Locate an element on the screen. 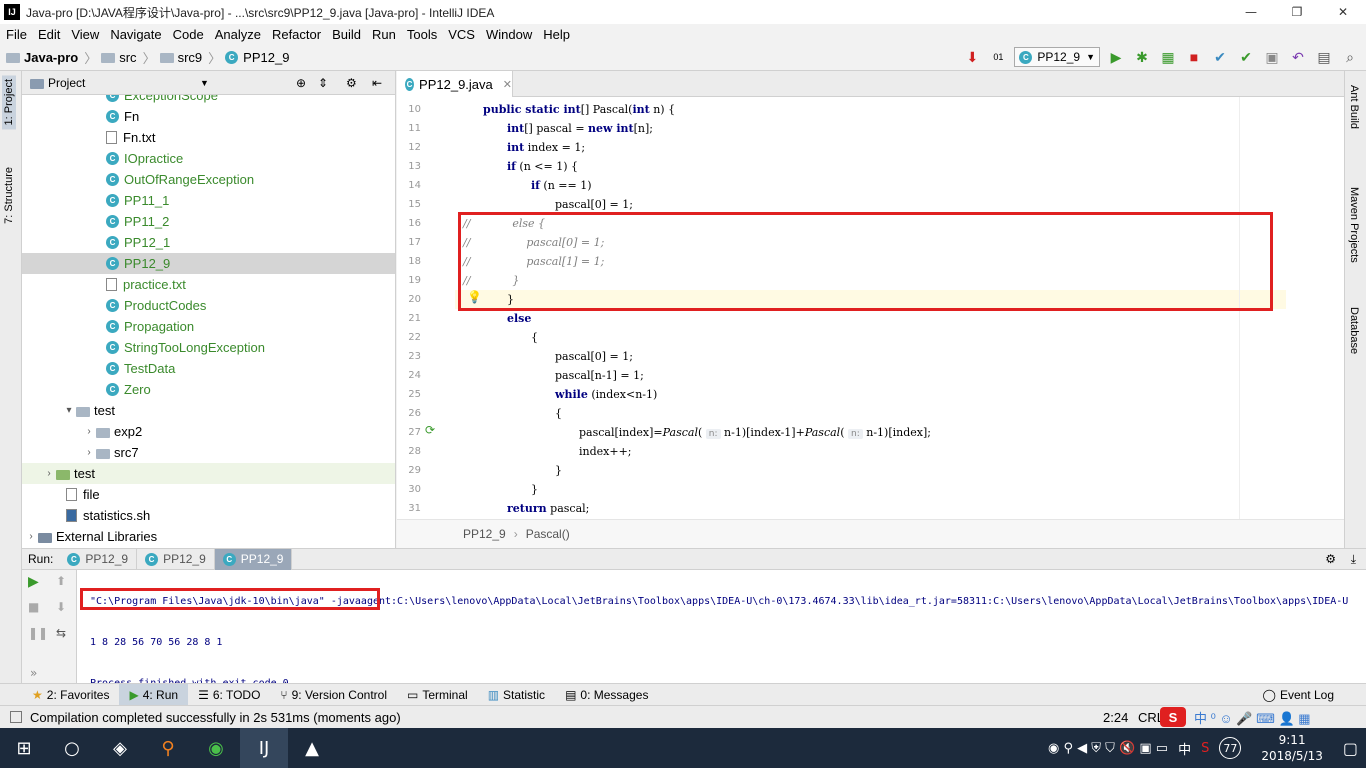 This screenshot has width=1366, height=768. vcs-commit-icon: ✔ is located at coordinates (1246, 57).